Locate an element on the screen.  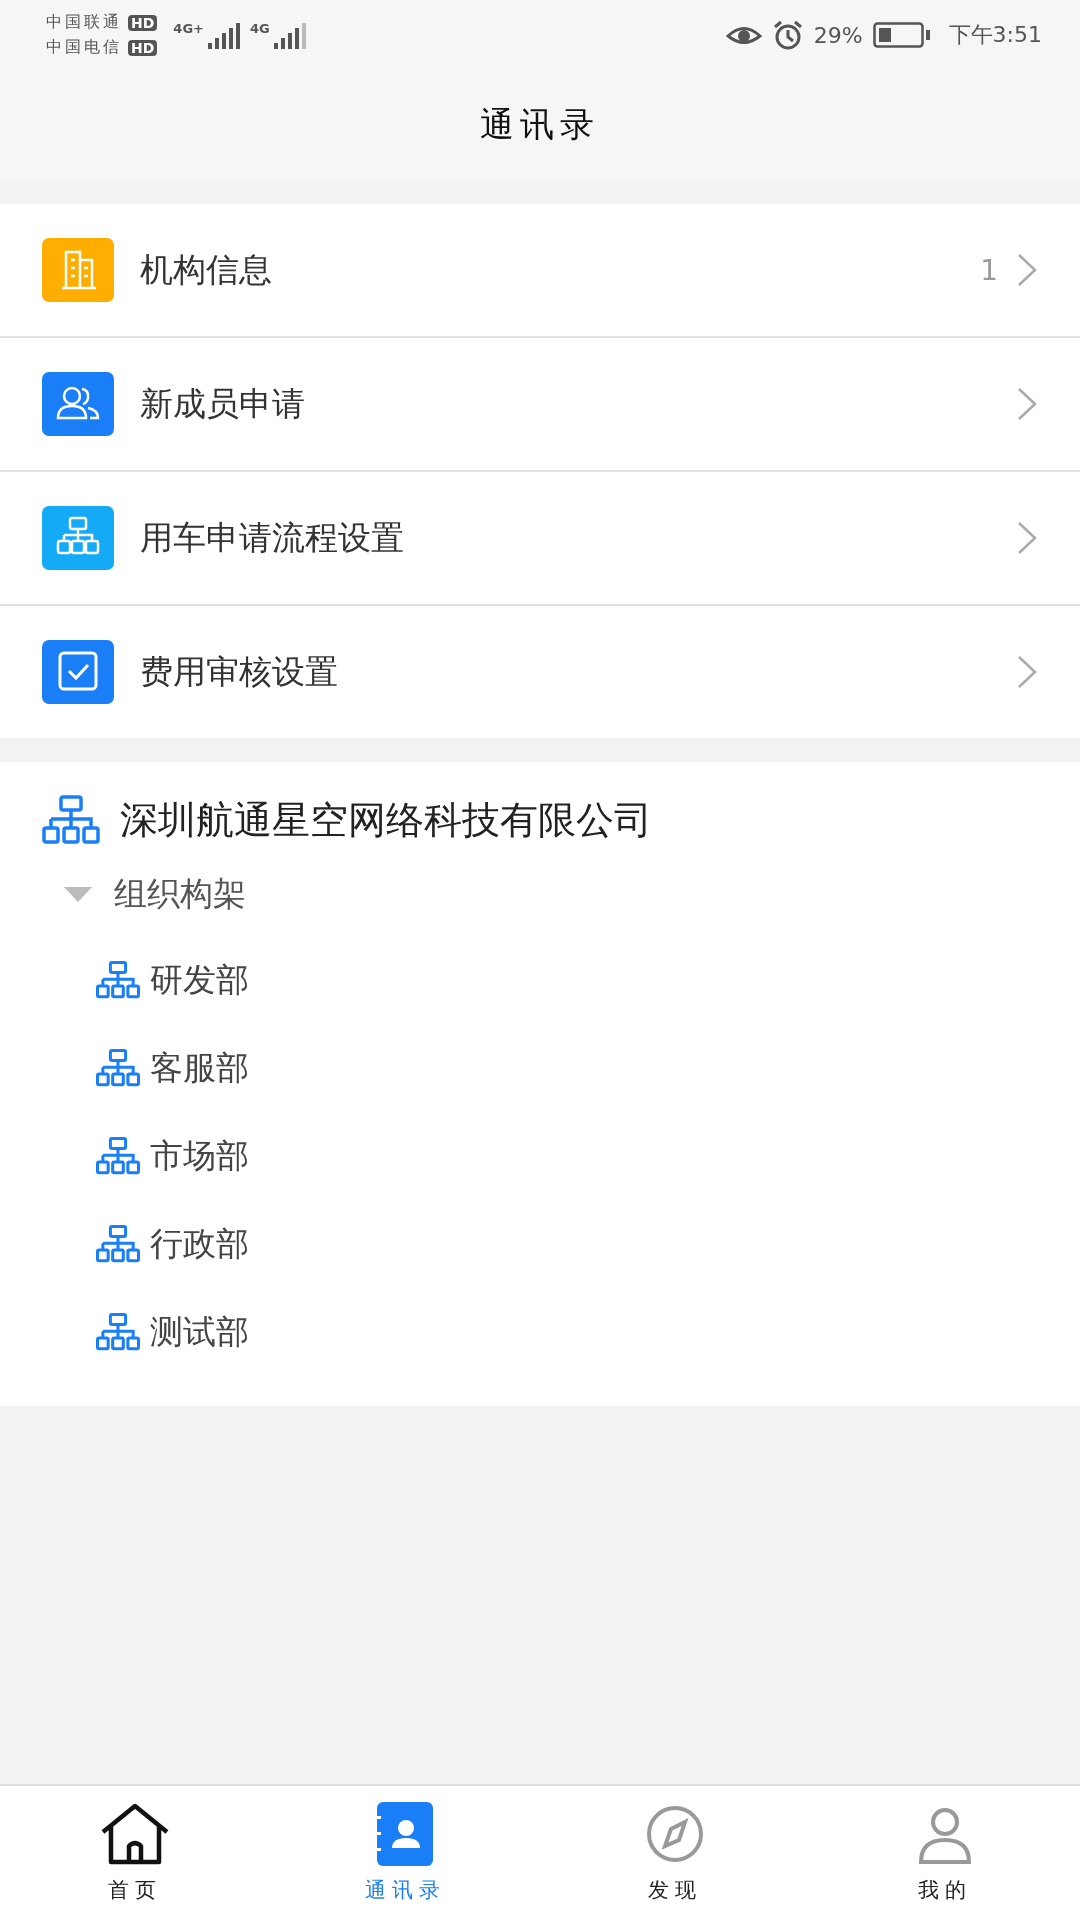
page-title: 通讯录 is located at coordinates (540, 124).